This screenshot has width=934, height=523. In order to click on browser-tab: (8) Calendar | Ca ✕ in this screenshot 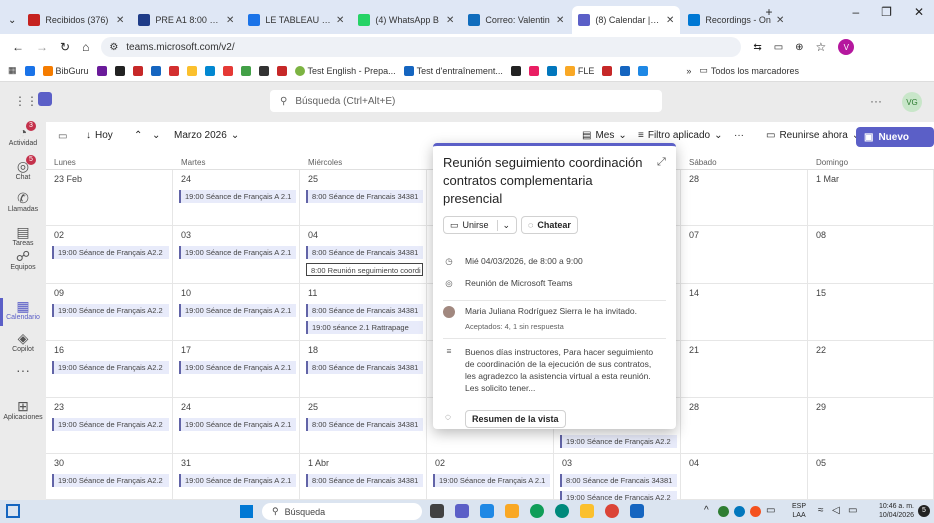, I will do `click(626, 20)`.